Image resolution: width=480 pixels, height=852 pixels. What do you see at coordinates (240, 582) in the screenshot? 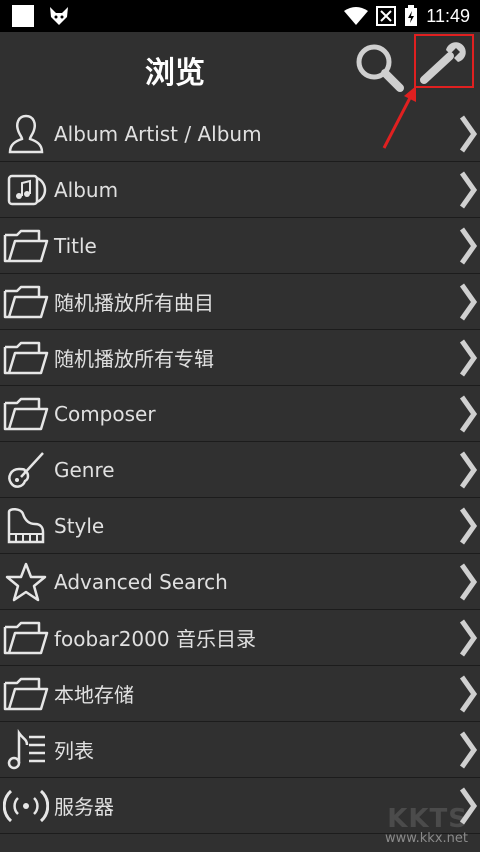
I see `list-item-advanced-search: Advanced Search` at bounding box center [240, 582].